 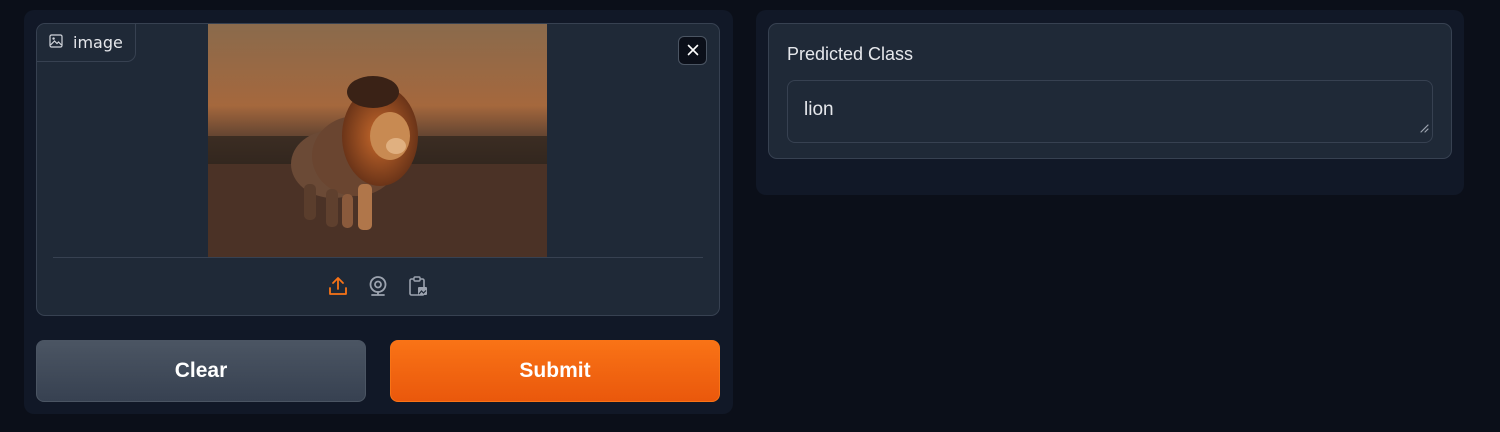 What do you see at coordinates (56, 42) in the screenshot?
I see `image-icon` at bounding box center [56, 42].